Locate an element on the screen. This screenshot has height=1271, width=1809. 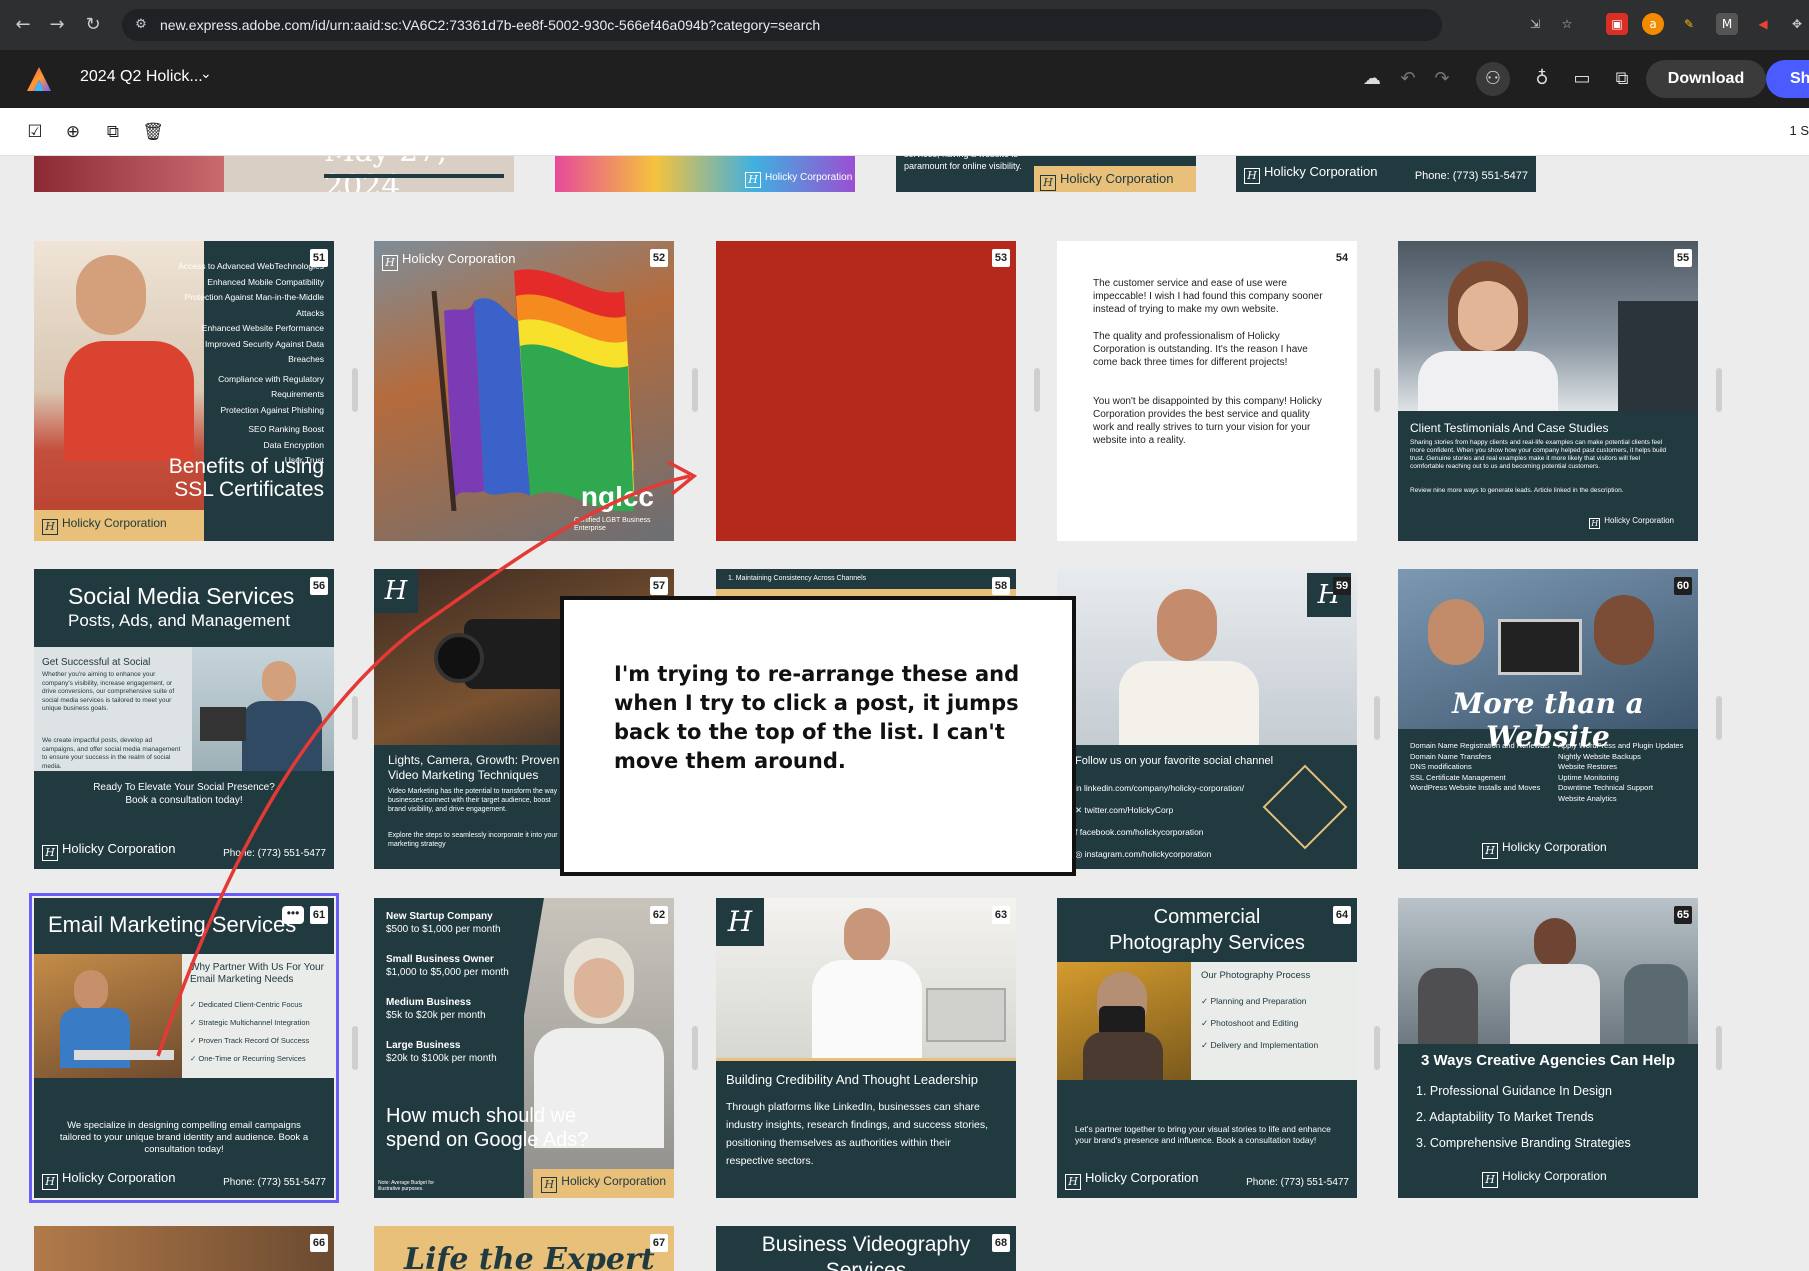
extensions-puzzle-icon: ✥ is located at coordinates (1797, 24).